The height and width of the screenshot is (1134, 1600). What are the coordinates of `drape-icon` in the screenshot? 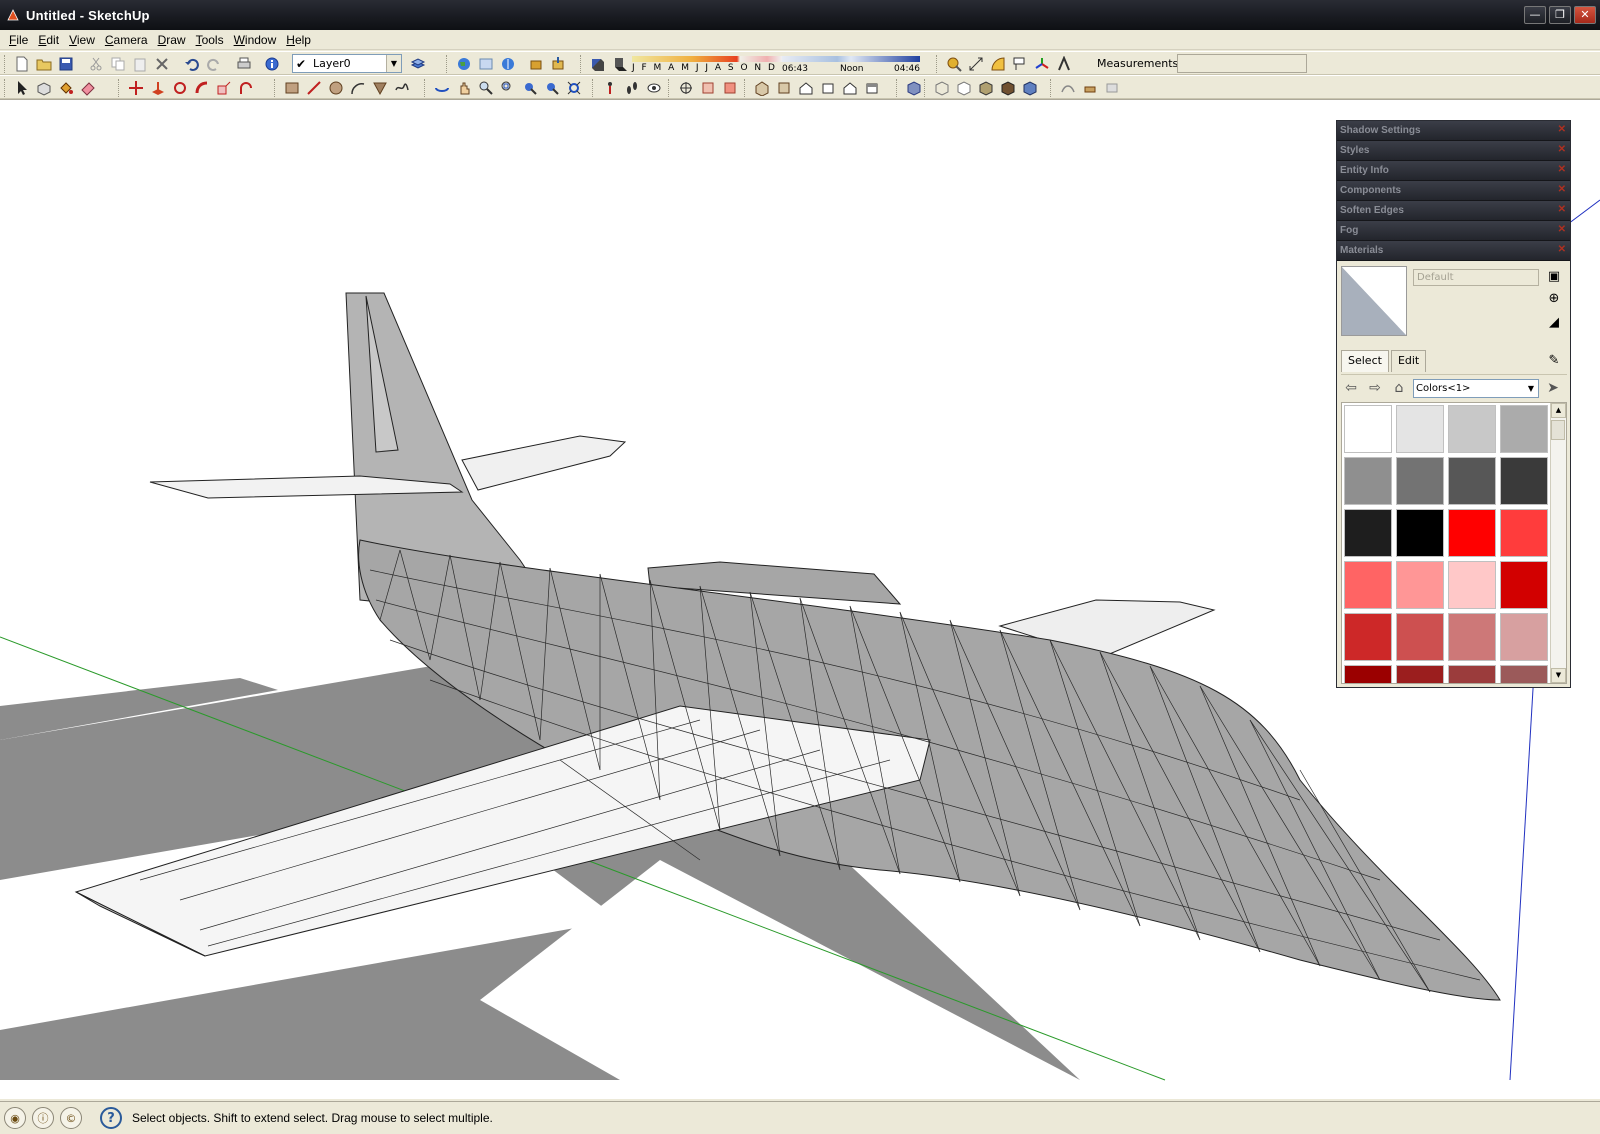 It's located at (1112, 88).